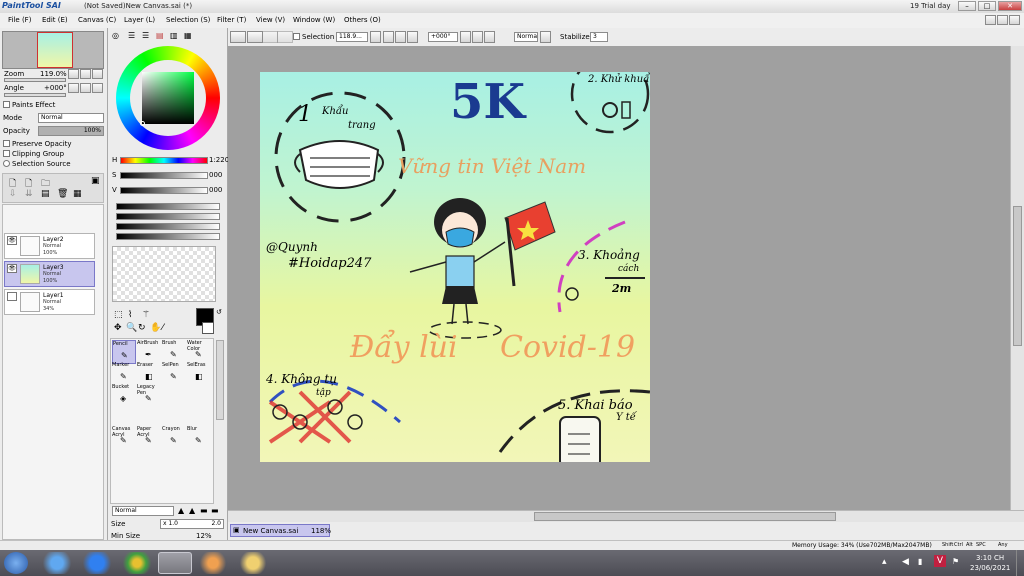  Describe the element at coordinates (545, 37) in the screenshot. I see `flip-button` at that location.